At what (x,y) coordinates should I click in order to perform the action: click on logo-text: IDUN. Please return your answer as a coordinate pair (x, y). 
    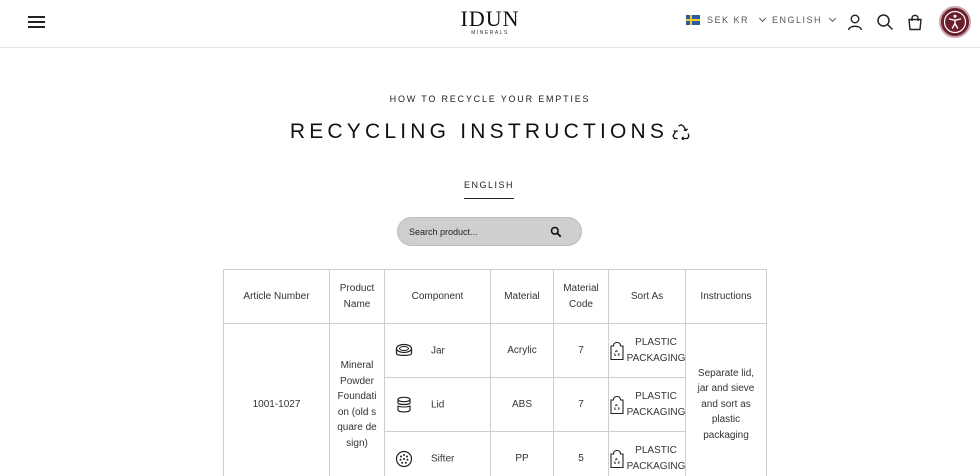
    Looking at the image, I should click on (490, 18).